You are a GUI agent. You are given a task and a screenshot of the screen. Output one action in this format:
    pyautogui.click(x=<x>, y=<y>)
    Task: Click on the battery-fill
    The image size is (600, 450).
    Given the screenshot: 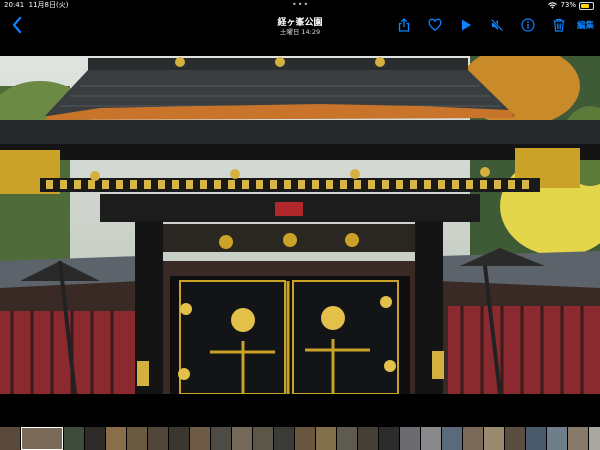 What is the action you would take?
    pyautogui.click(x=585, y=5)
    